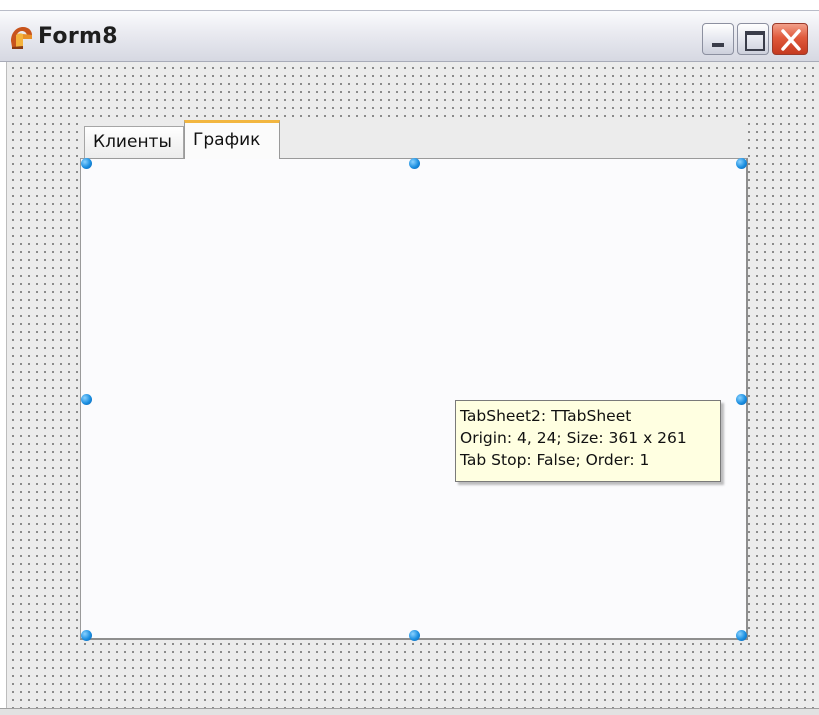  Describe the element at coordinates (741, 635) in the screenshot. I see `selection-handle-bottom-right` at that location.